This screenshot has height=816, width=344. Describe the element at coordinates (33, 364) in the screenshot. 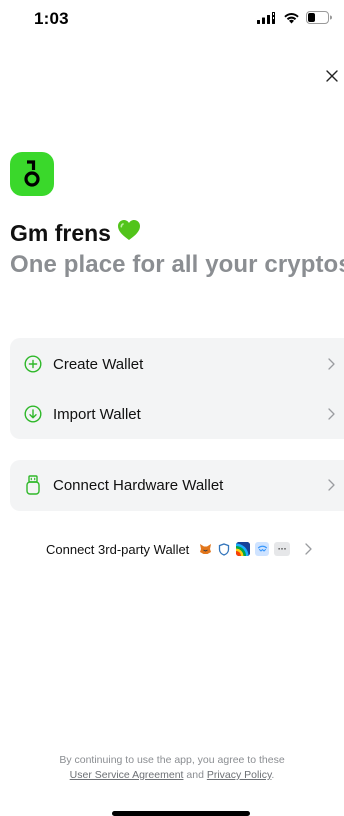

I see `plus-circle-icon` at that location.